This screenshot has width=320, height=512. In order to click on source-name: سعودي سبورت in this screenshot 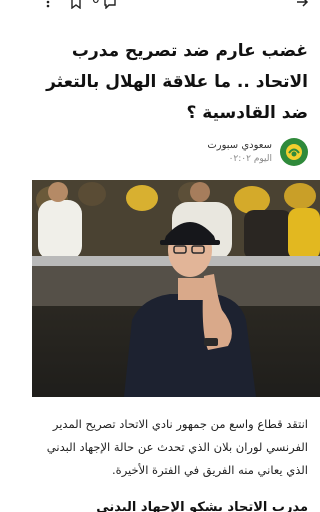, I will do `click(239, 145)`.